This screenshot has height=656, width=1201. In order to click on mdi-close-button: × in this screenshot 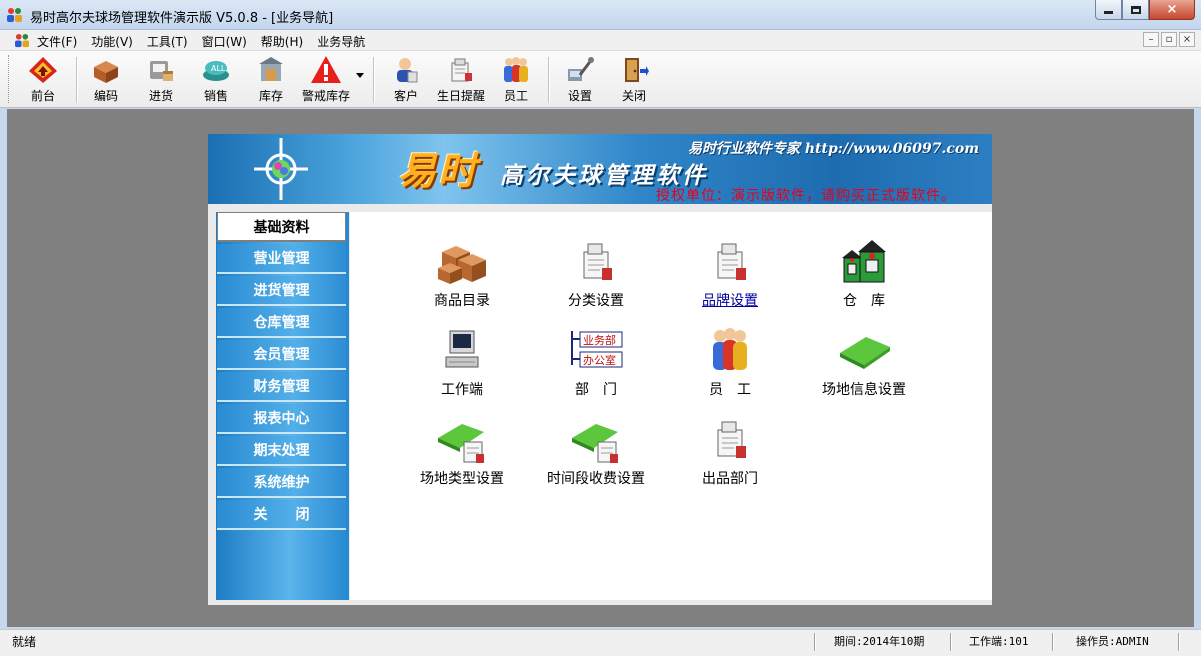, I will do `click(1187, 39)`.